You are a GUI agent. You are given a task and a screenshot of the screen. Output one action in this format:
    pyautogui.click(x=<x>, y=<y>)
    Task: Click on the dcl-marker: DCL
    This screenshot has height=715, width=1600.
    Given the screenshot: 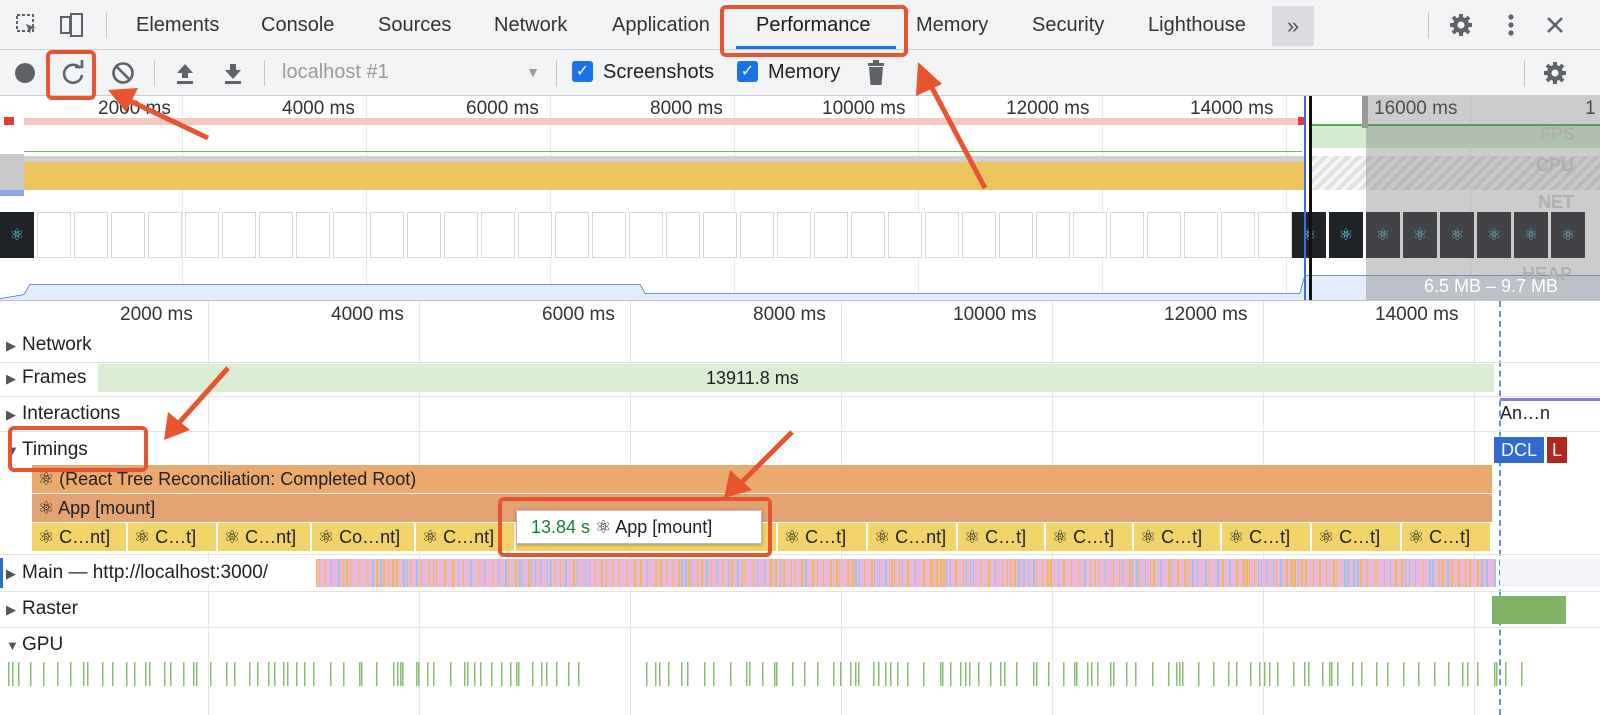 What is the action you would take?
    pyautogui.click(x=1519, y=450)
    